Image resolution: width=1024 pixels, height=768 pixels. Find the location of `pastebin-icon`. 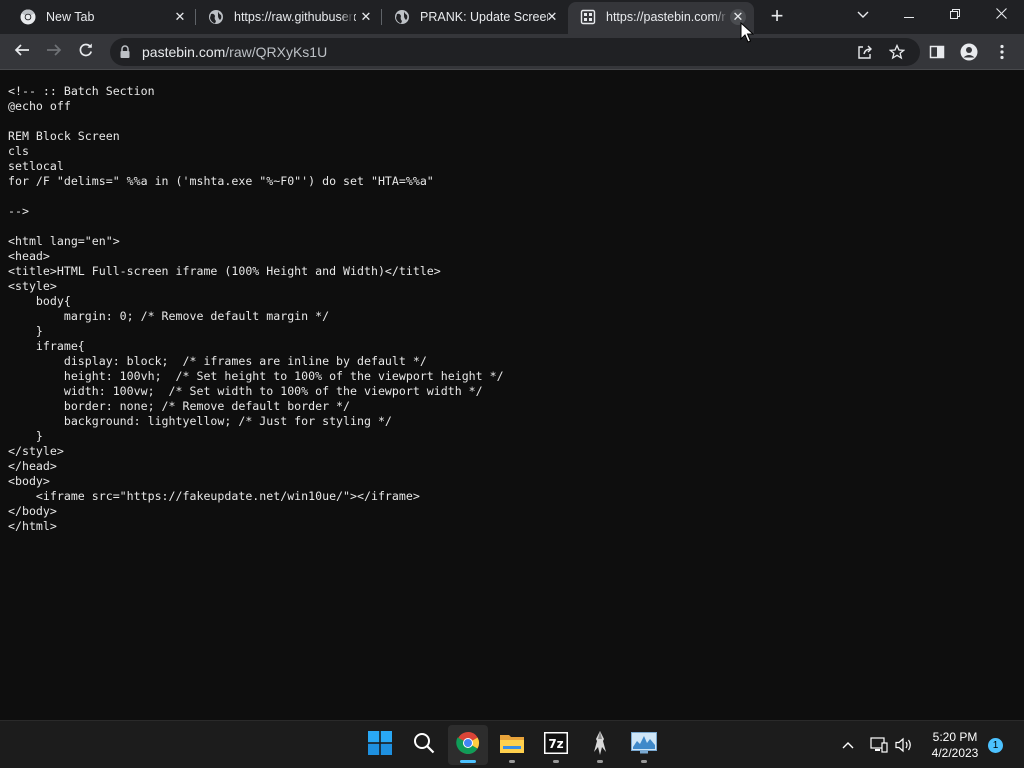

pastebin-icon is located at coordinates (588, 17).